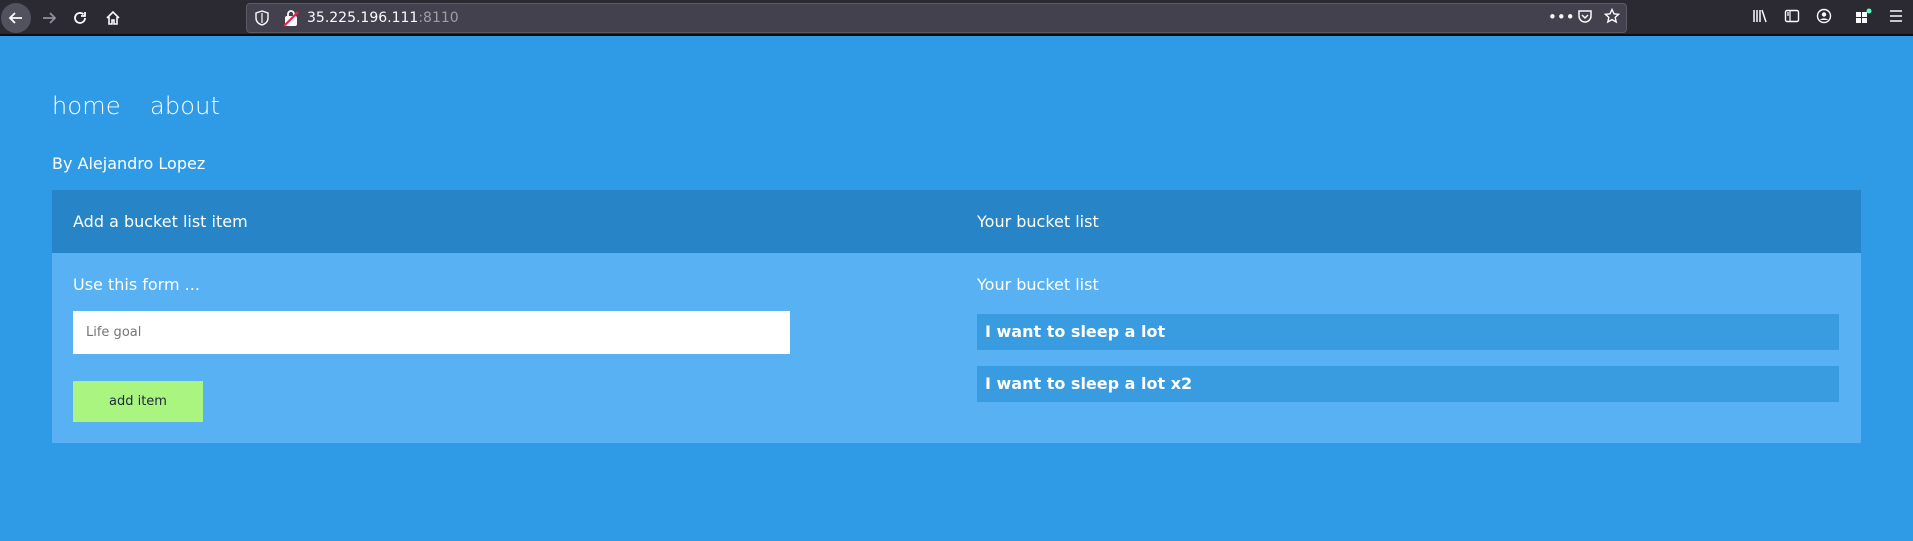  I want to click on menu-icon, so click(1896, 18).